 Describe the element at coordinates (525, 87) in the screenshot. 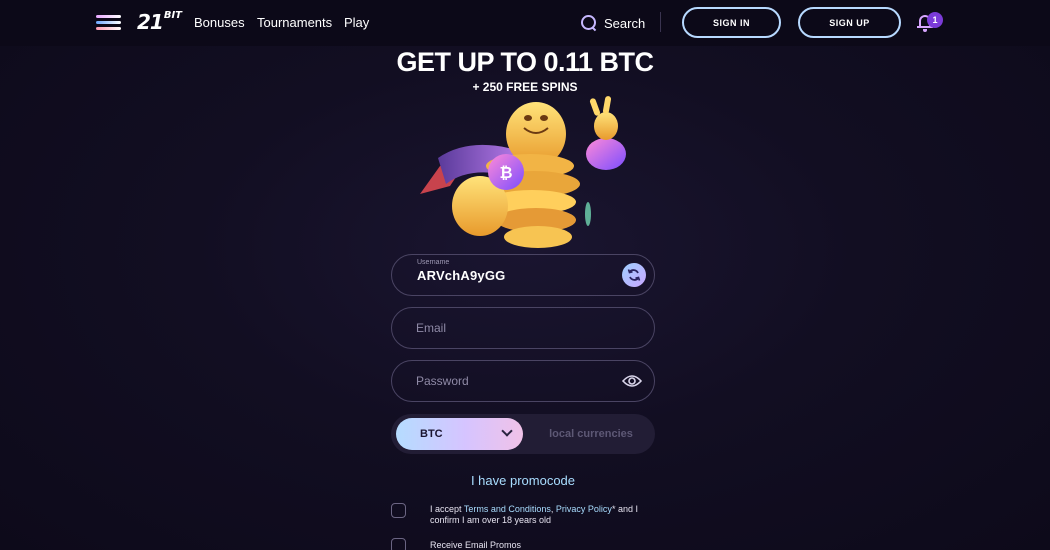

I see `hero-subtitle: + 250 FREE SPINS` at that location.